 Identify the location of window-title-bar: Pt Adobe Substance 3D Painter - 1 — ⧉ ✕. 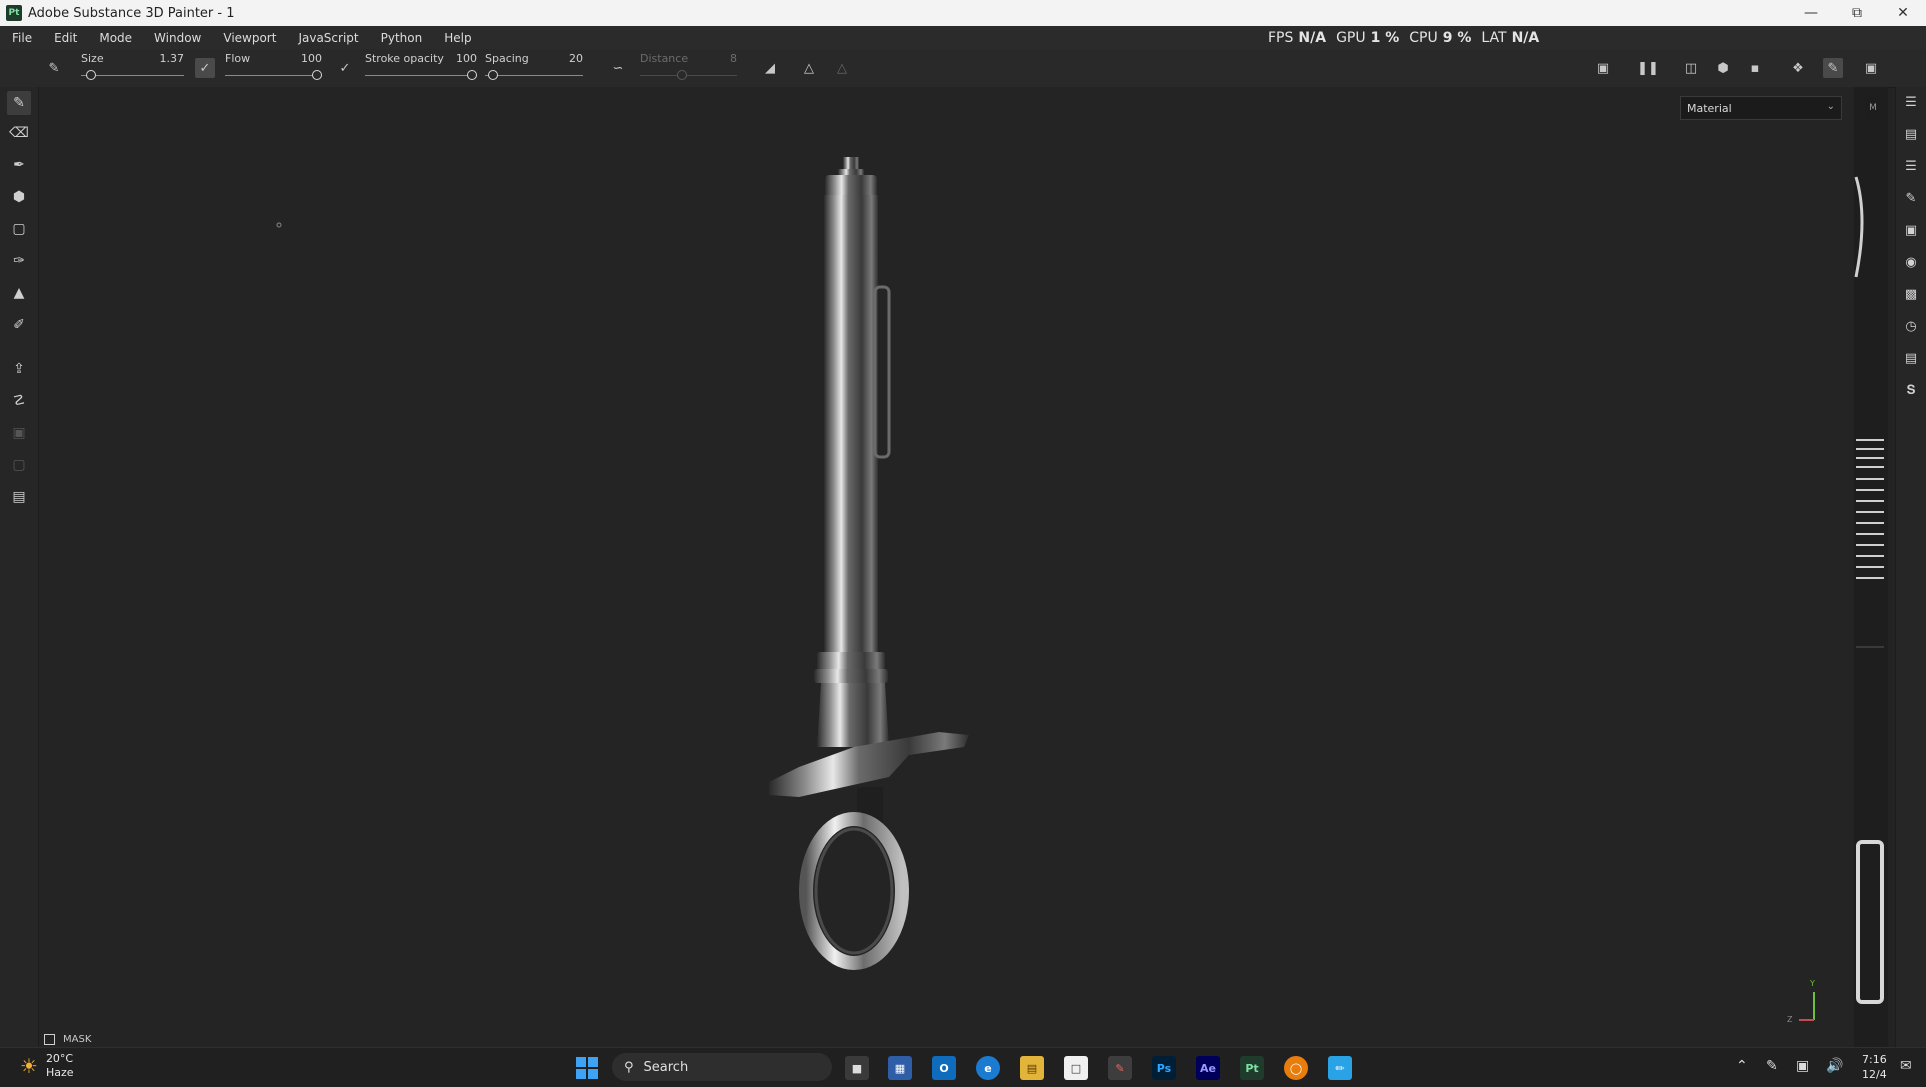
(963, 13).